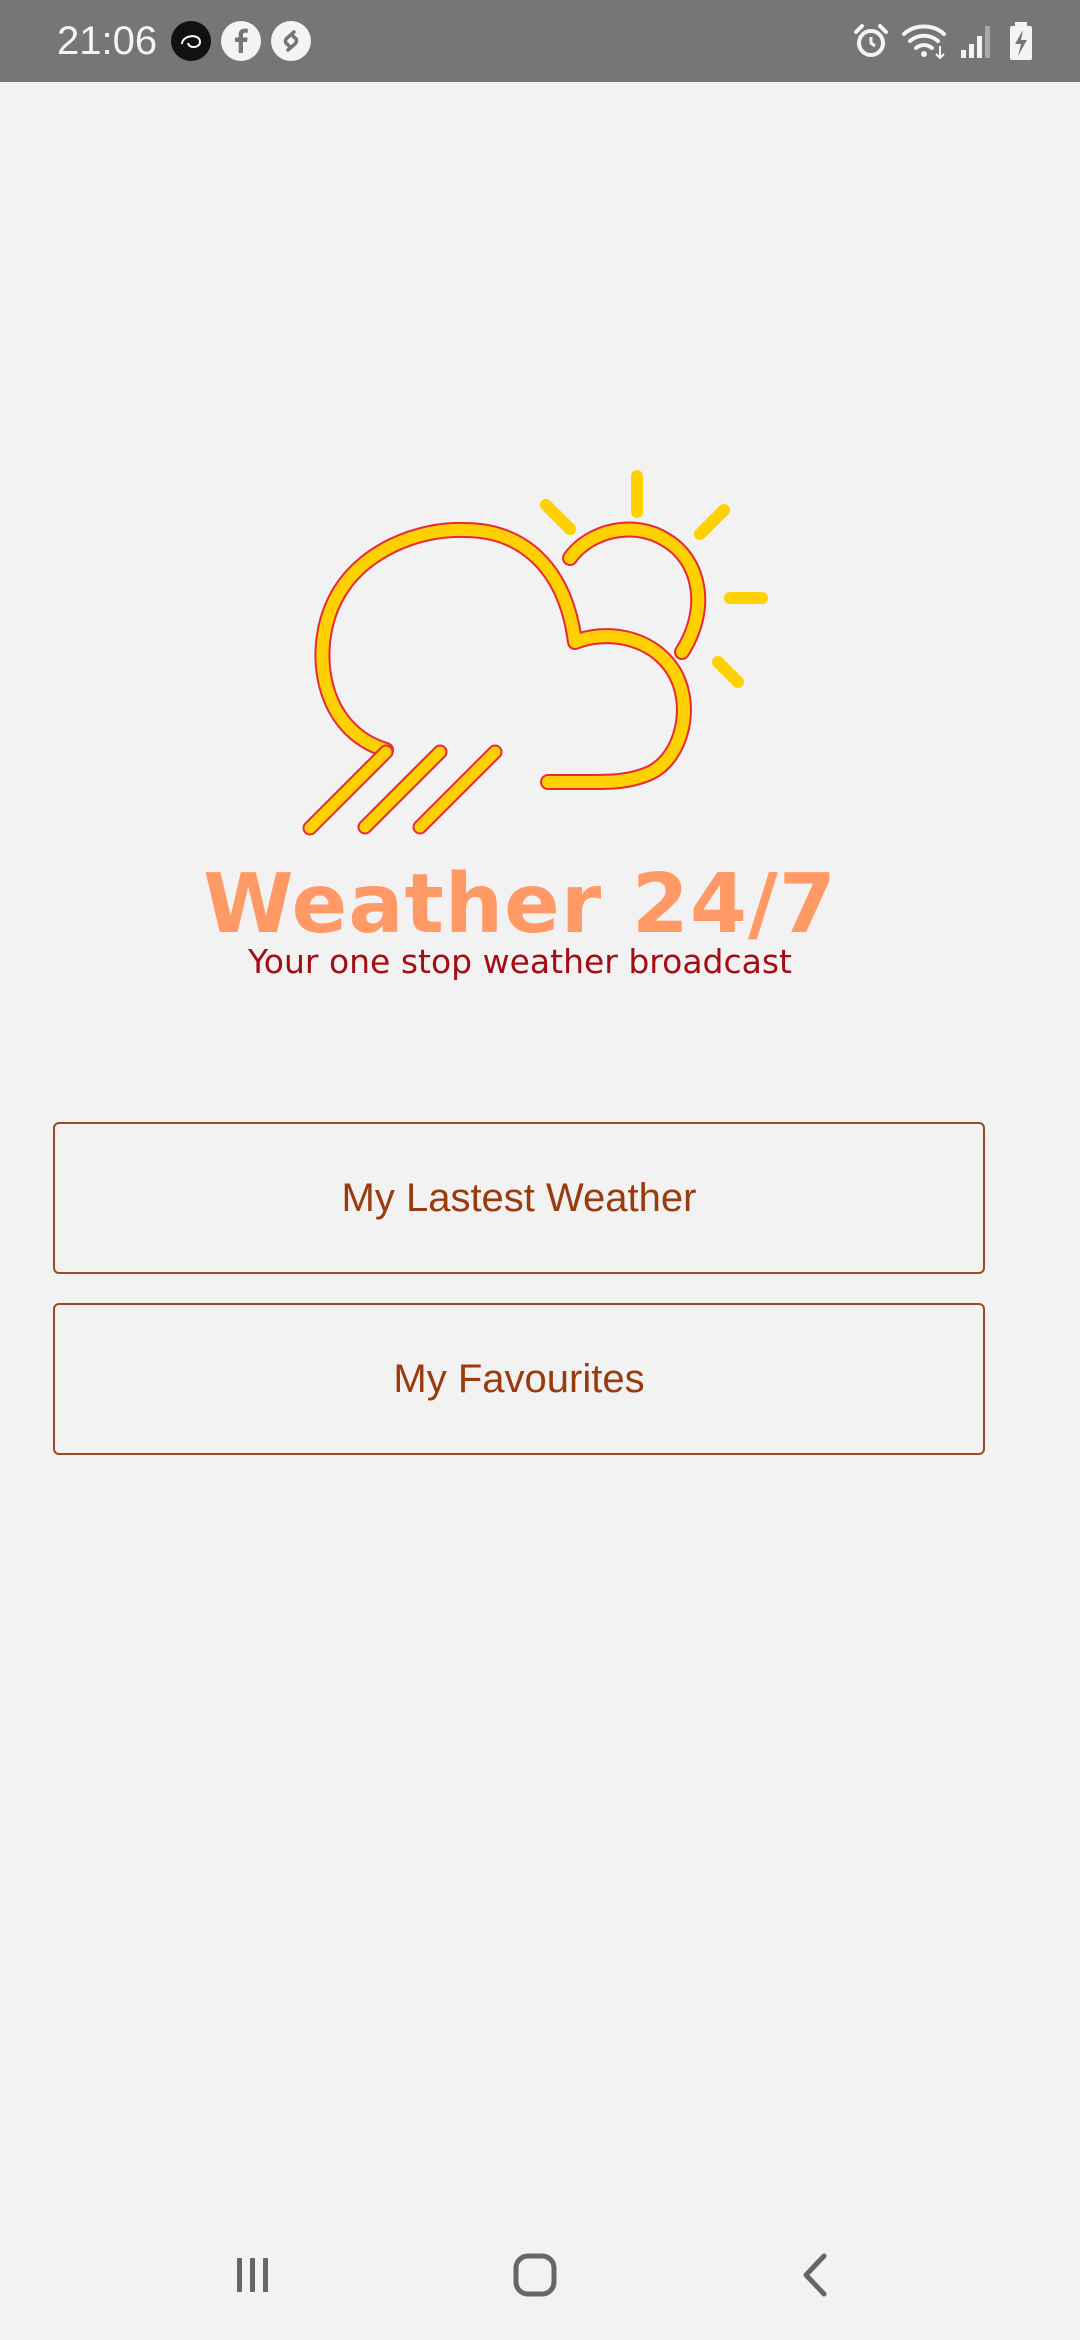  What do you see at coordinates (253, 2275) in the screenshot?
I see `recent-apps-icon` at bounding box center [253, 2275].